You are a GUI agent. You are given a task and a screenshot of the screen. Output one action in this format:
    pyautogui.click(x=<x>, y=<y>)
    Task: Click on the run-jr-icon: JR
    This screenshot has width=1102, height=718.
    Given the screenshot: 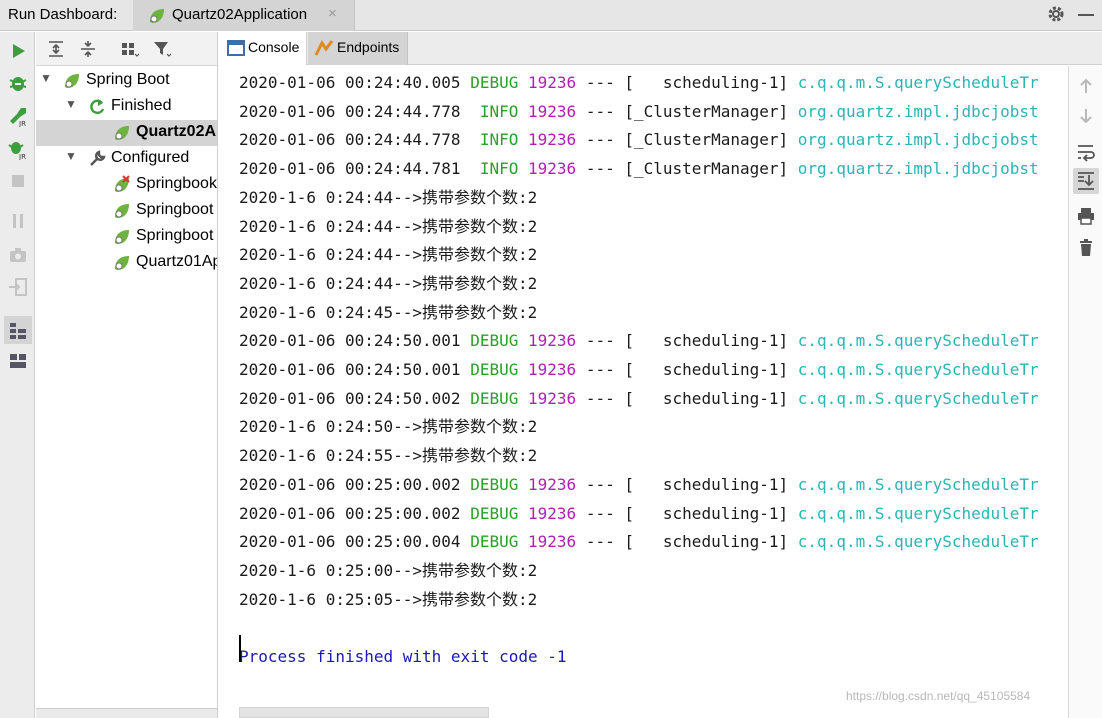 What is the action you would take?
    pyautogui.click(x=18, y=116)
    